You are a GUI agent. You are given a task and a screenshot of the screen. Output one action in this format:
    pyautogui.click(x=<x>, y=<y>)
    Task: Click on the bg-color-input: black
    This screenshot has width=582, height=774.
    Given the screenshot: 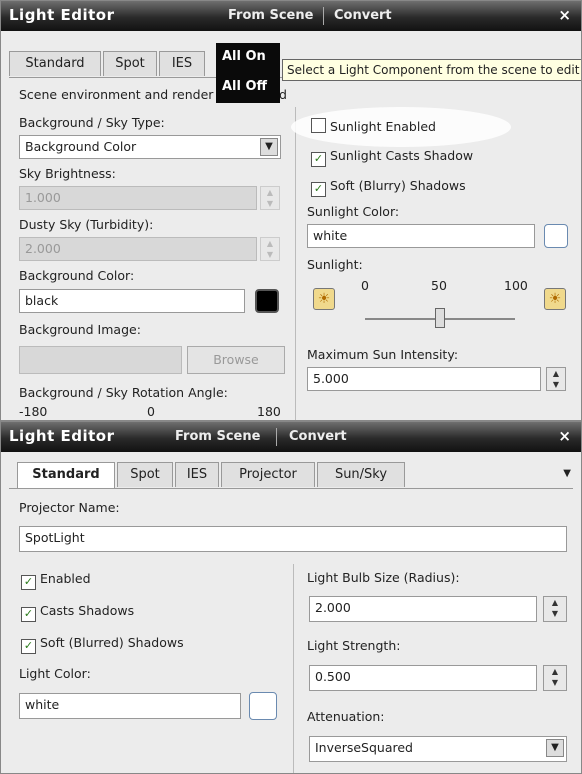 What is the action you would take?
    pyautogui.click(x=132, y=301)
    